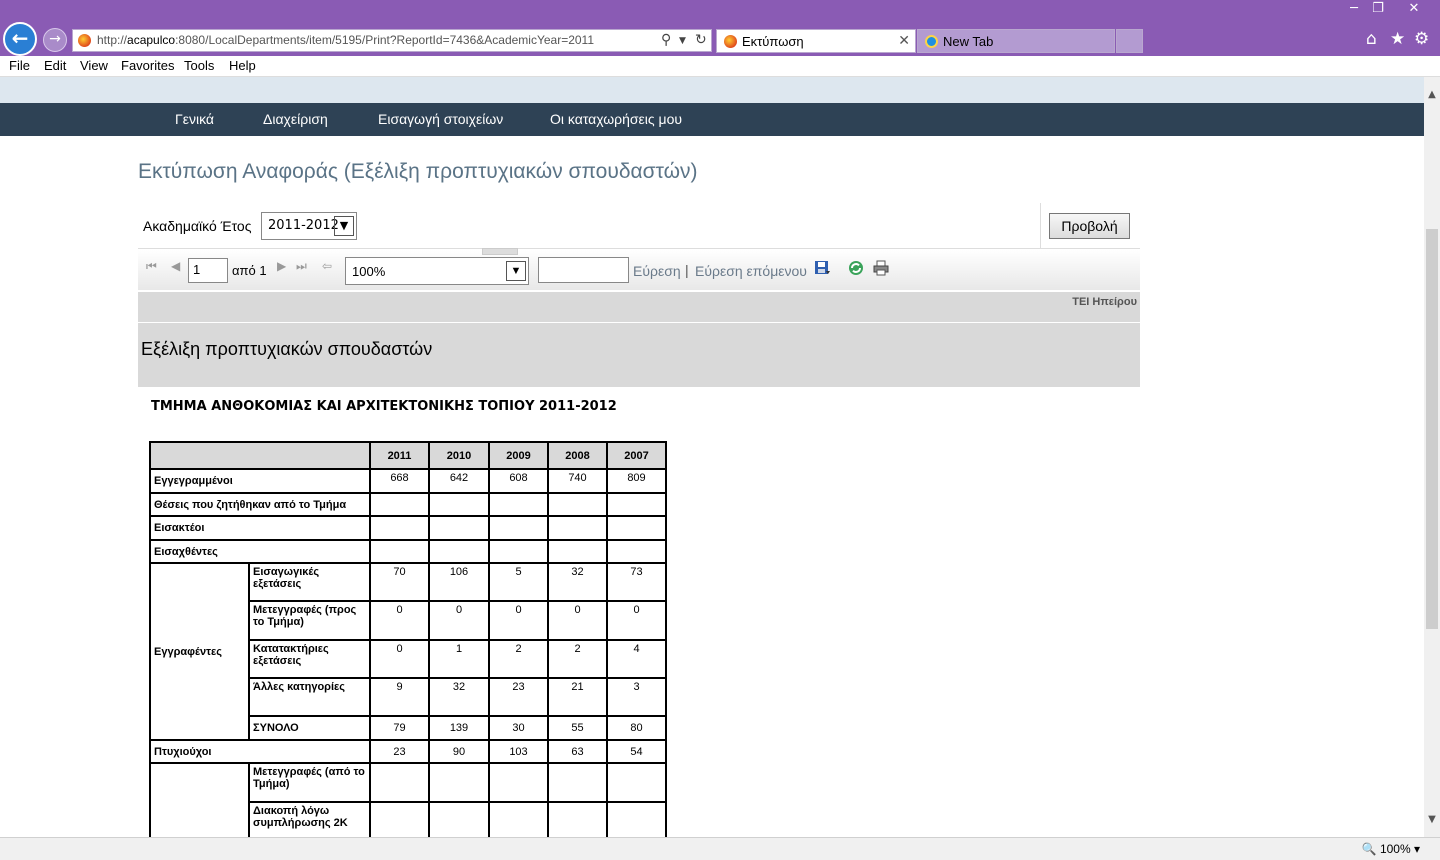  I want to click on menu-view: View, so click(94, 65).